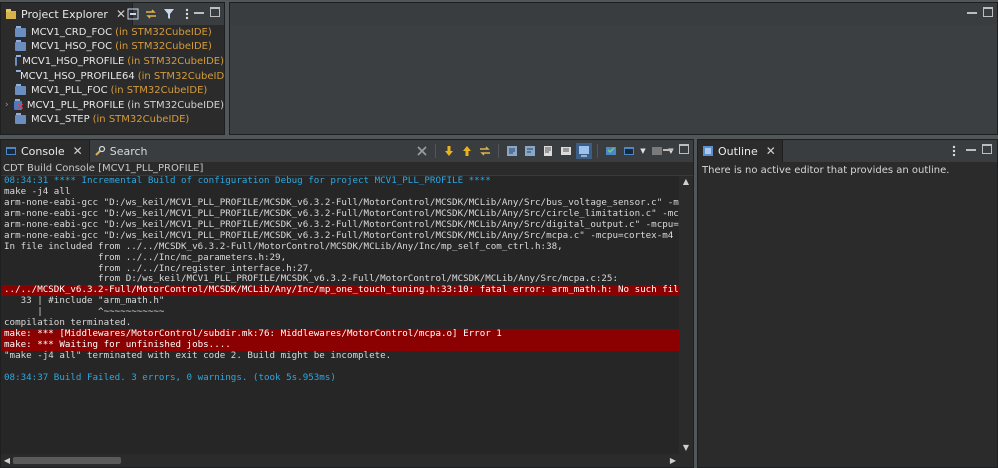 The image size is (998, 468). I want to click on console-toolbar: ▼ ▼, so click(544, 151).